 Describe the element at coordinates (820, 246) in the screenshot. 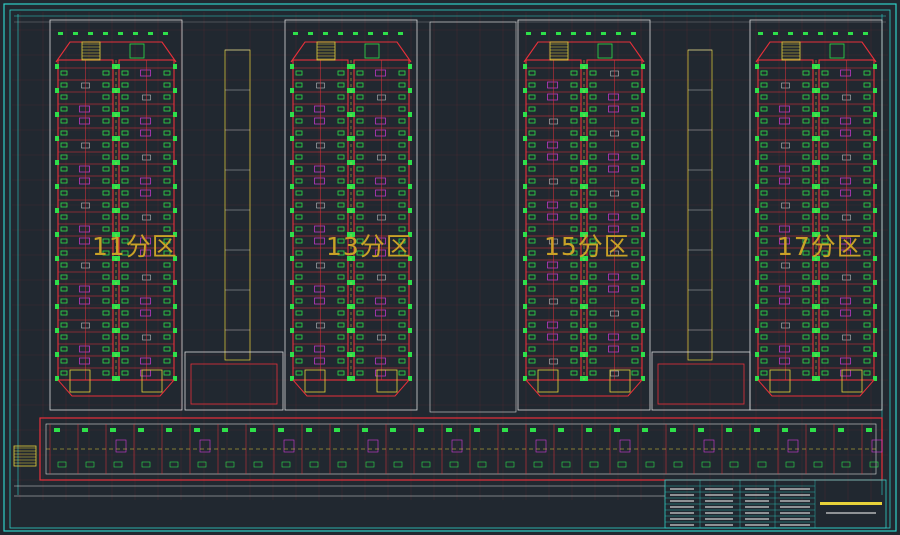

I see `zone-label-17: 17分区` at that location.